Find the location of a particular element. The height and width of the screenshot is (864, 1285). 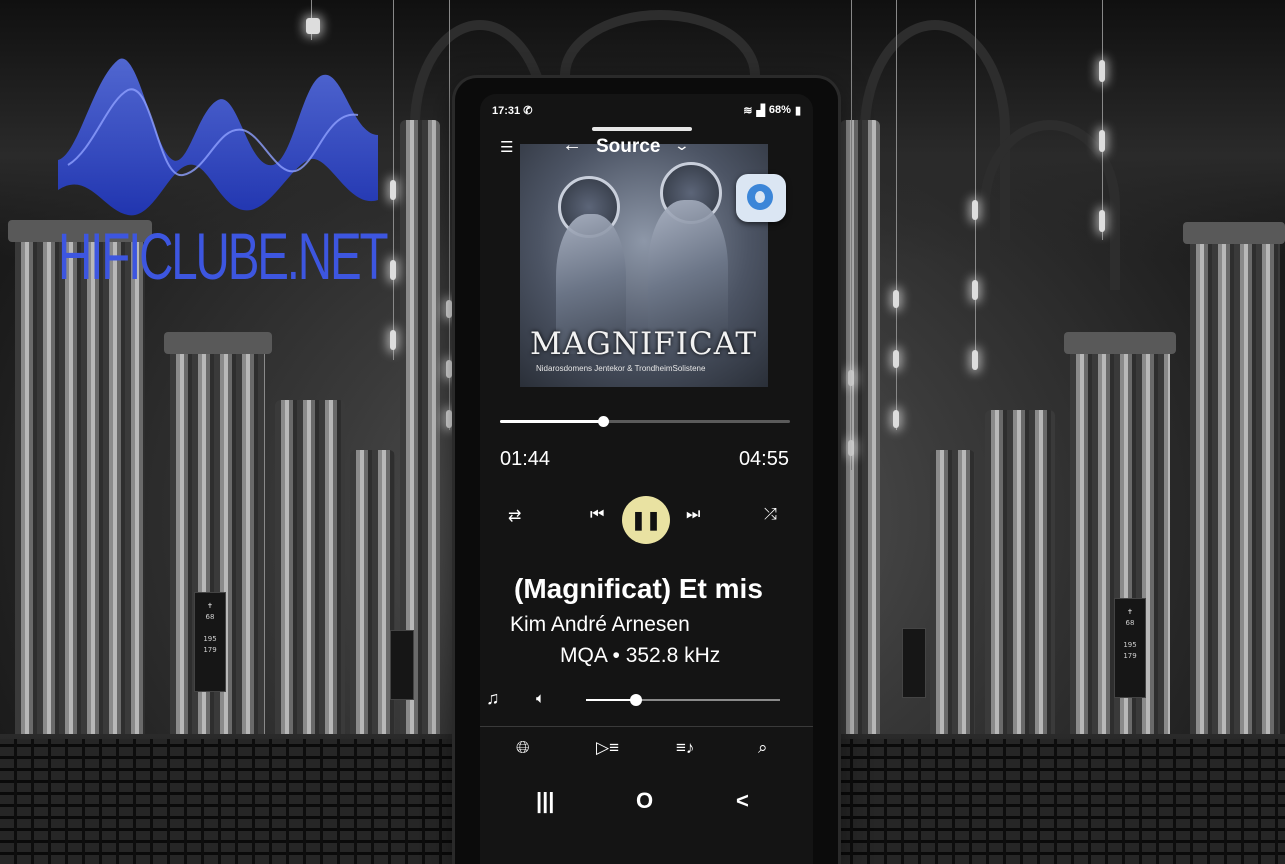

home-button: O is located at coordinates (644, 801).